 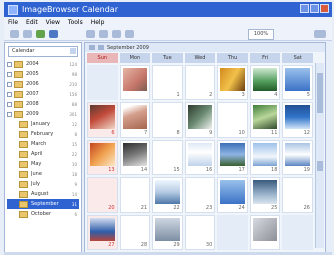 What do you see at coordinates (116, 33) in the screenshot?
I see `slideshow-icon` at bounding box center [116, 33].